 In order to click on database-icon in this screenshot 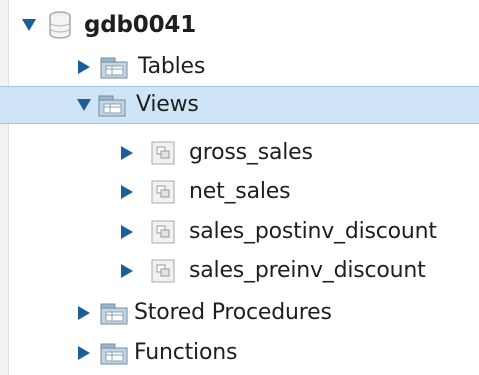, I will do `click(60, 25)`.